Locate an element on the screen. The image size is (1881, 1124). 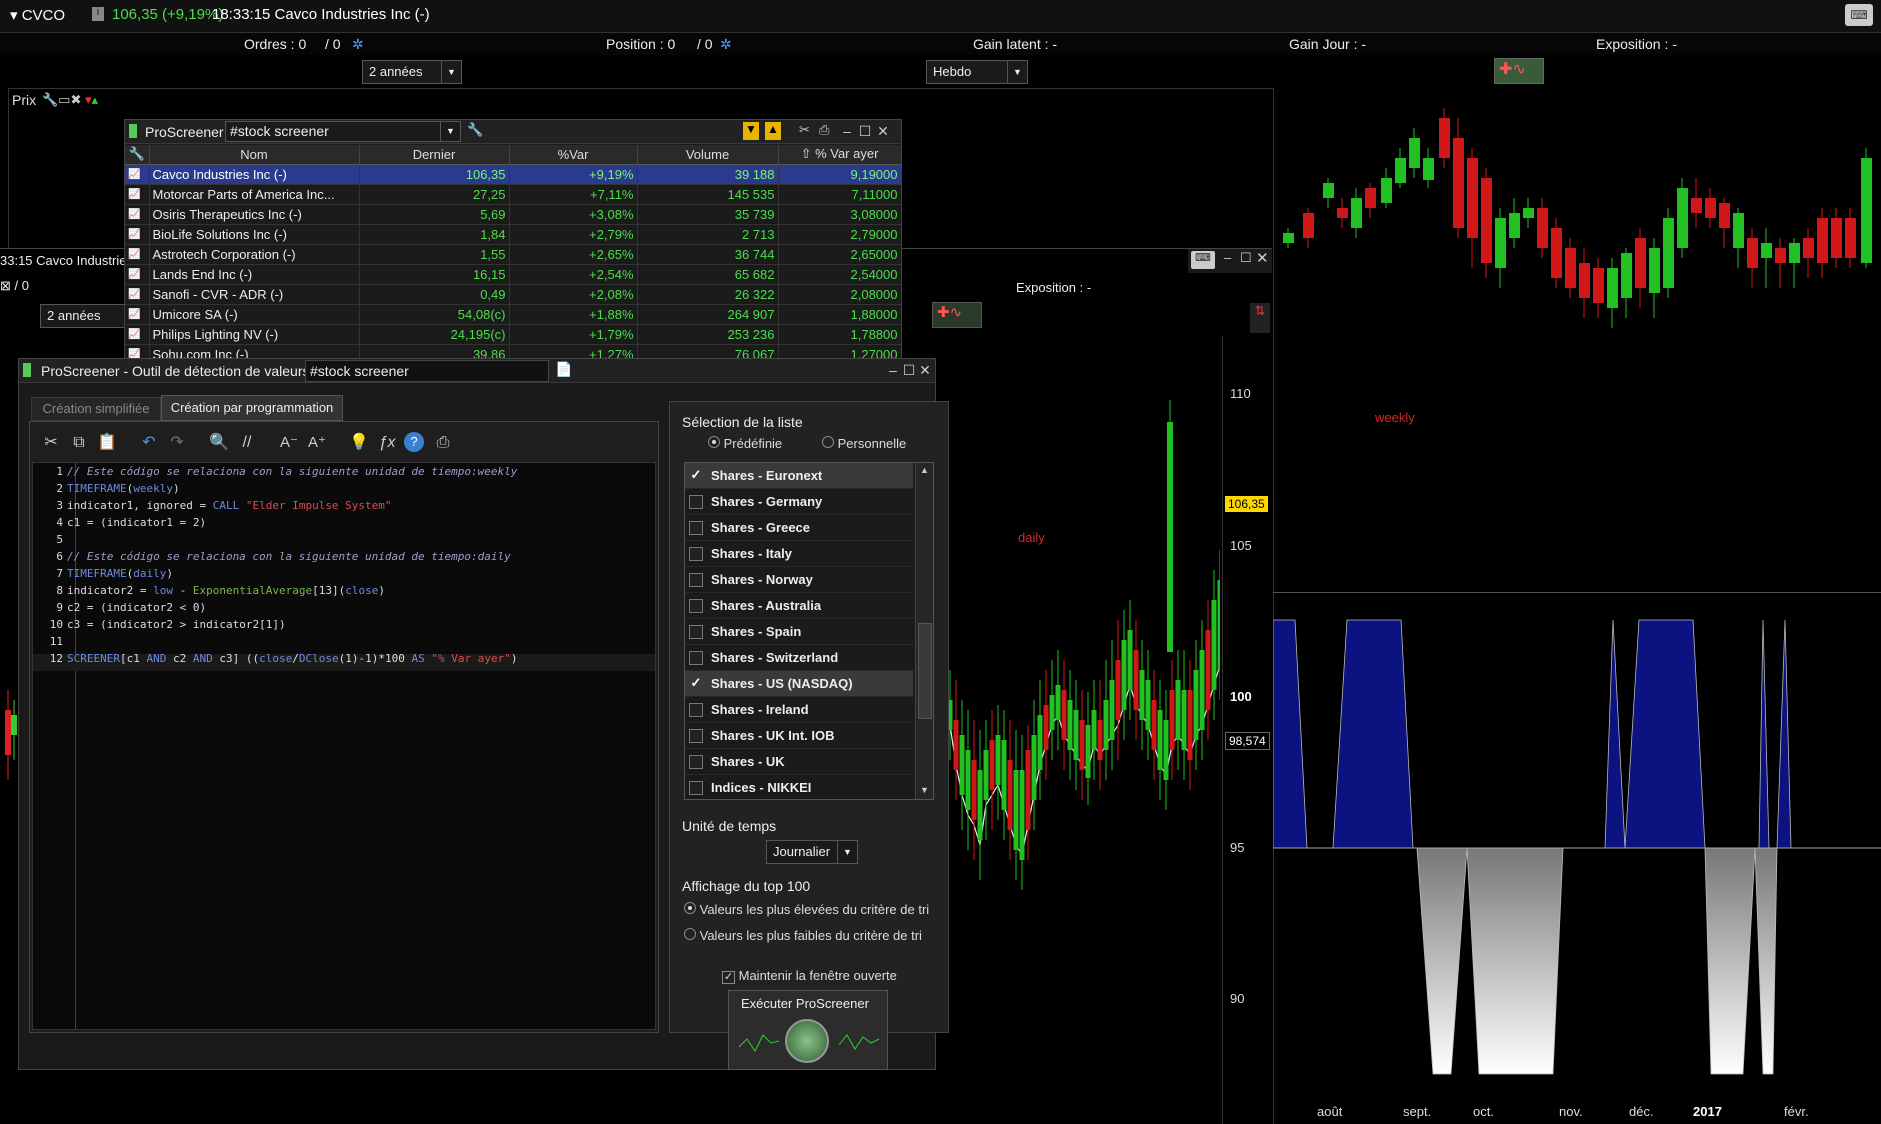
list-scrollbar: ▲ ▼ is located at coordinates (924, 631).